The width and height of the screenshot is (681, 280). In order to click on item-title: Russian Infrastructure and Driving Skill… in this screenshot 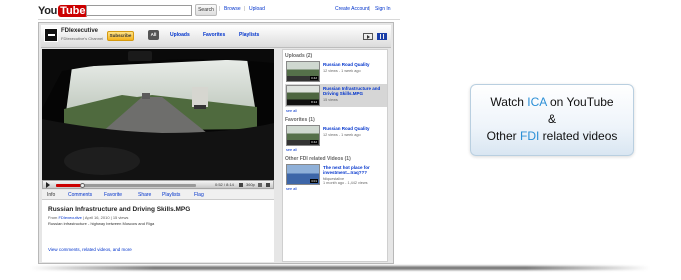, I will do `click(354, 91)`.